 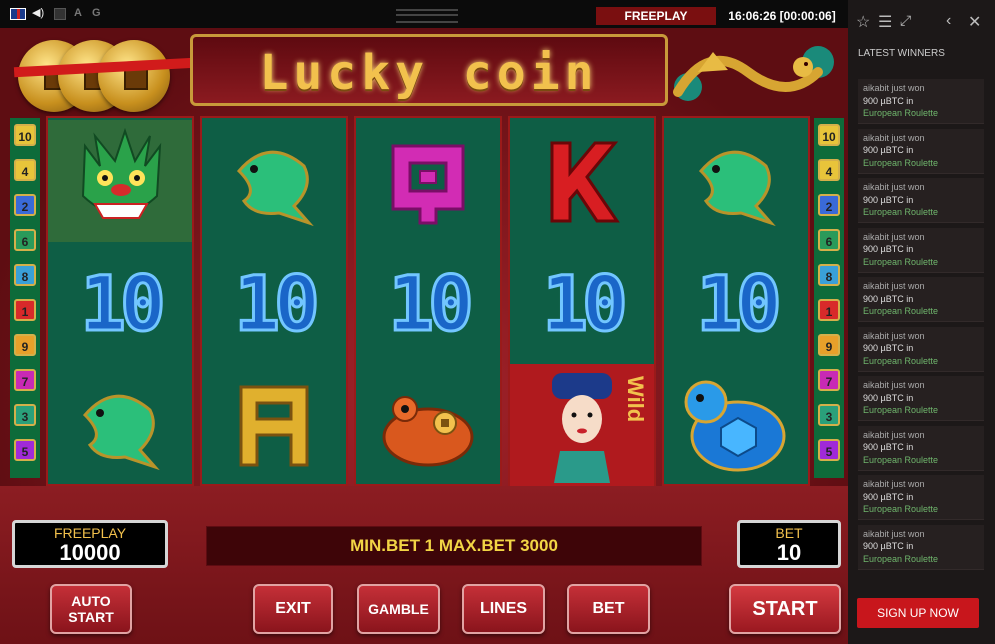 What do you see at coordinates (293, 609) in the screenshot?
I see `exit-button: EXIT` at bounding box center [293, 609].